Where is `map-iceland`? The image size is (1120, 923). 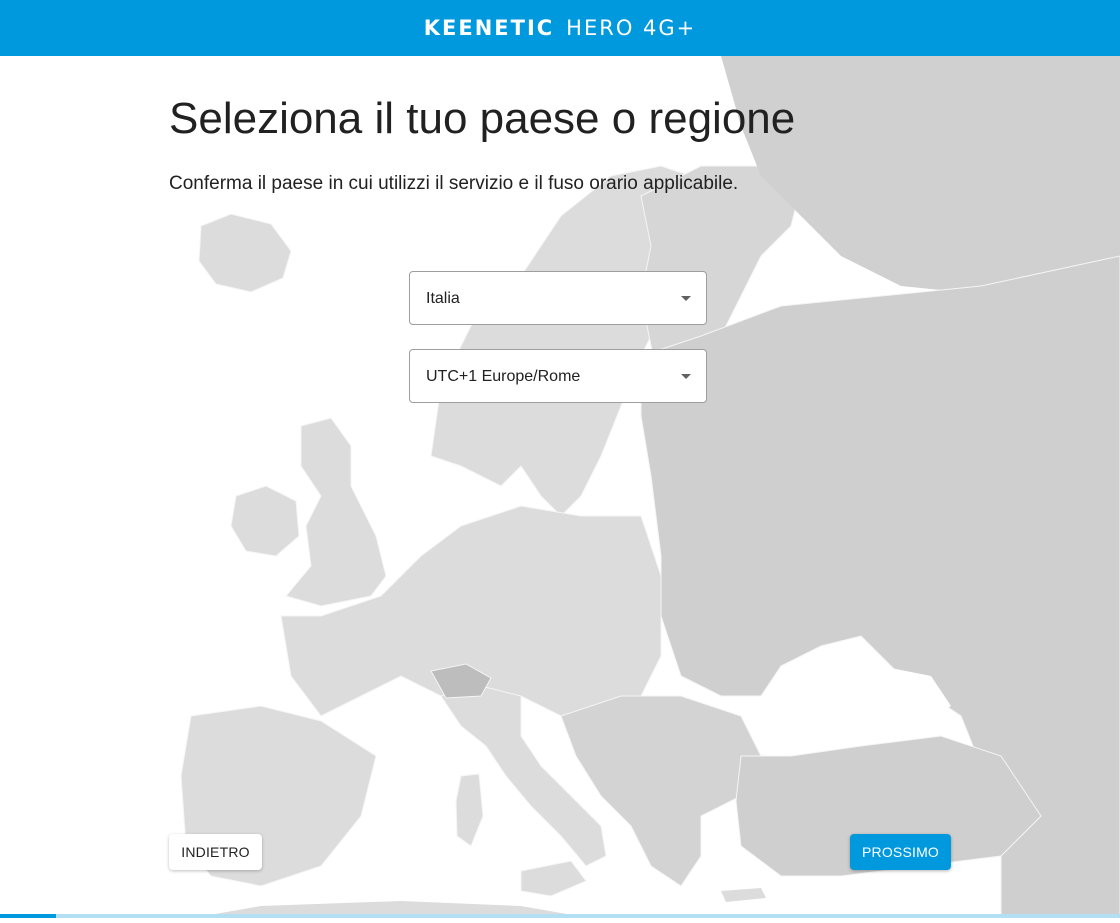 map-iceland is located at coordinates (245, 253).